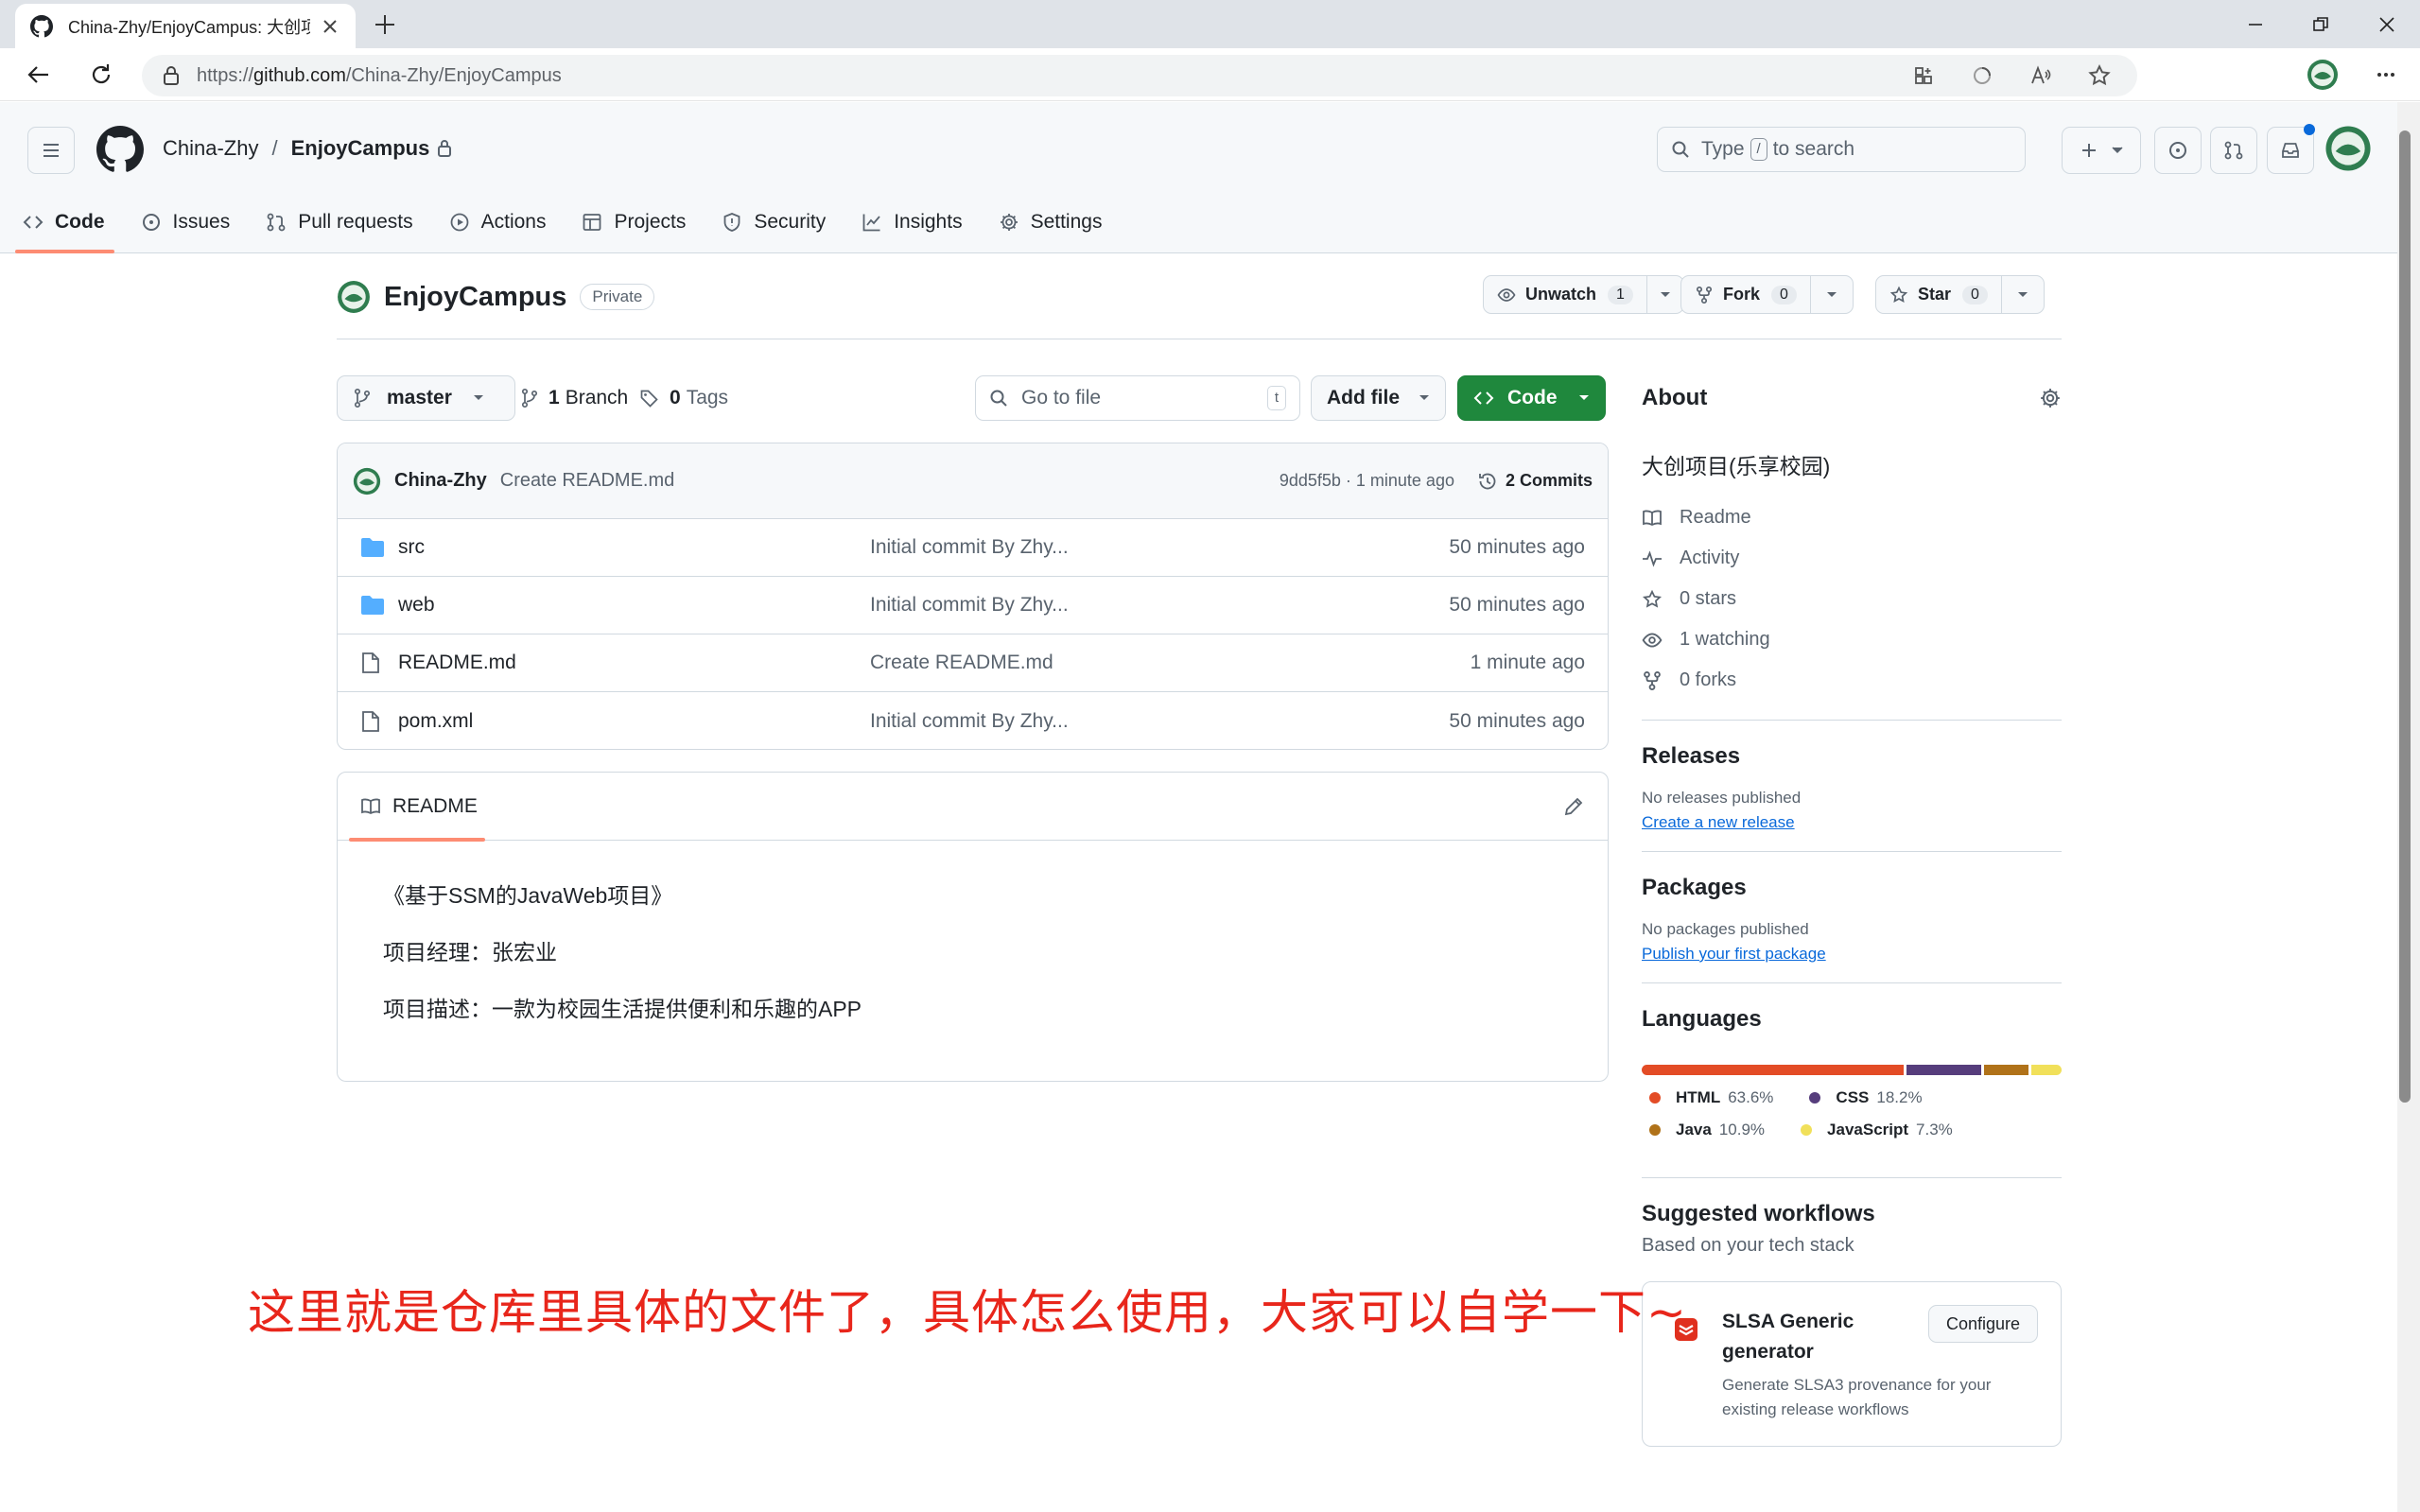 This screenshot has height=1512, width=2420. Describe the element at coordinates (1565, 294) in the screenshot. I see `unwatch-button: Unwatch 1` at that location.